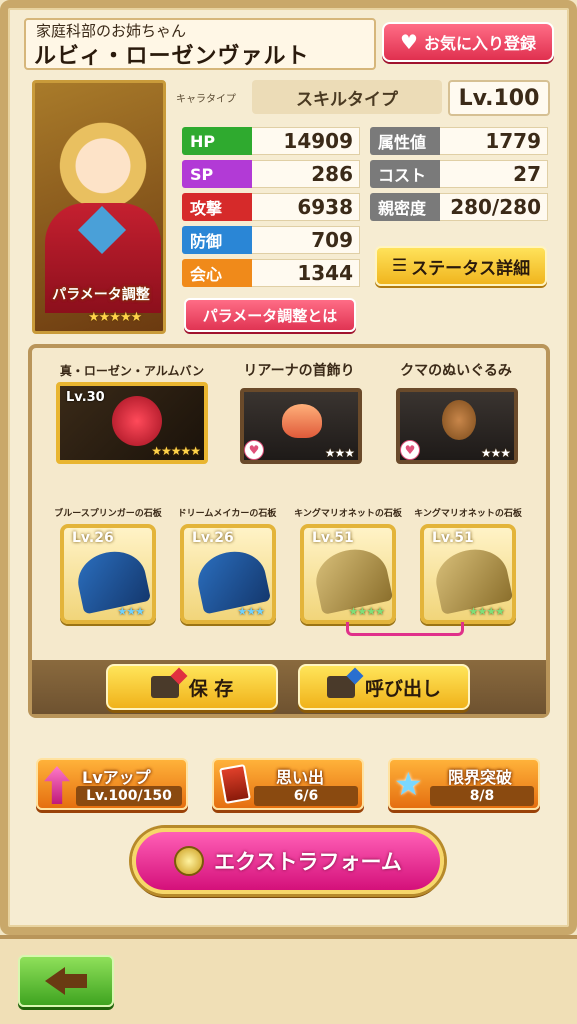  What do you see at coordinates (235, 784) in the screenshot?
I see `card-icon` at bounding box center [235, 784].